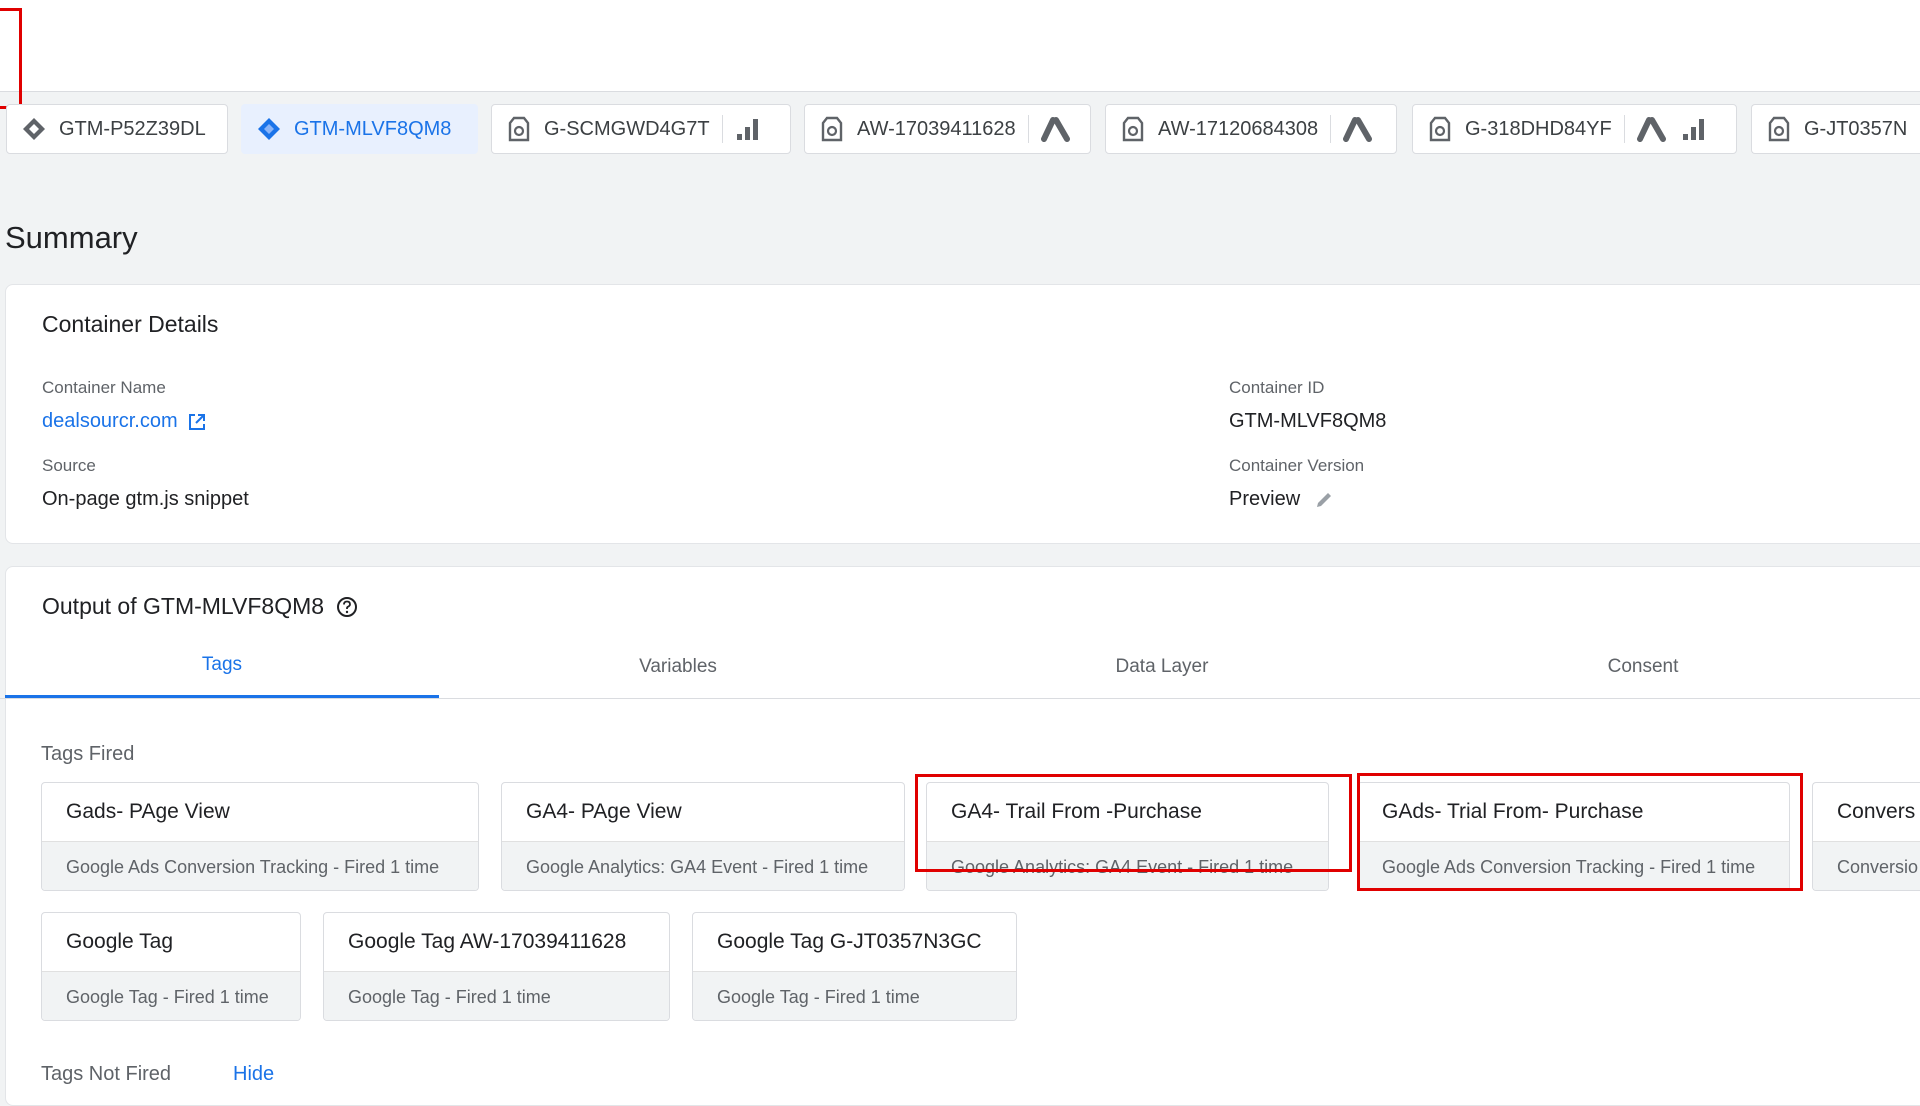 Image resolution: width=1920 pixels, height=1106 pixels. What do you see at coordinates (854, 942) in the screenshot?
I see `tag-name: Google Tag G-JT0357N3GC` at bounding box center [854, 942].